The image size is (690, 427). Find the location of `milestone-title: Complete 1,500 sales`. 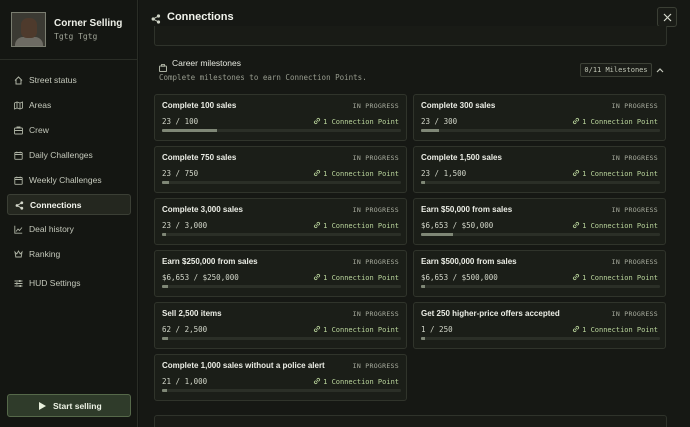

milestone-title: Complete 1,500 sales is located at coordinates (461, 157).